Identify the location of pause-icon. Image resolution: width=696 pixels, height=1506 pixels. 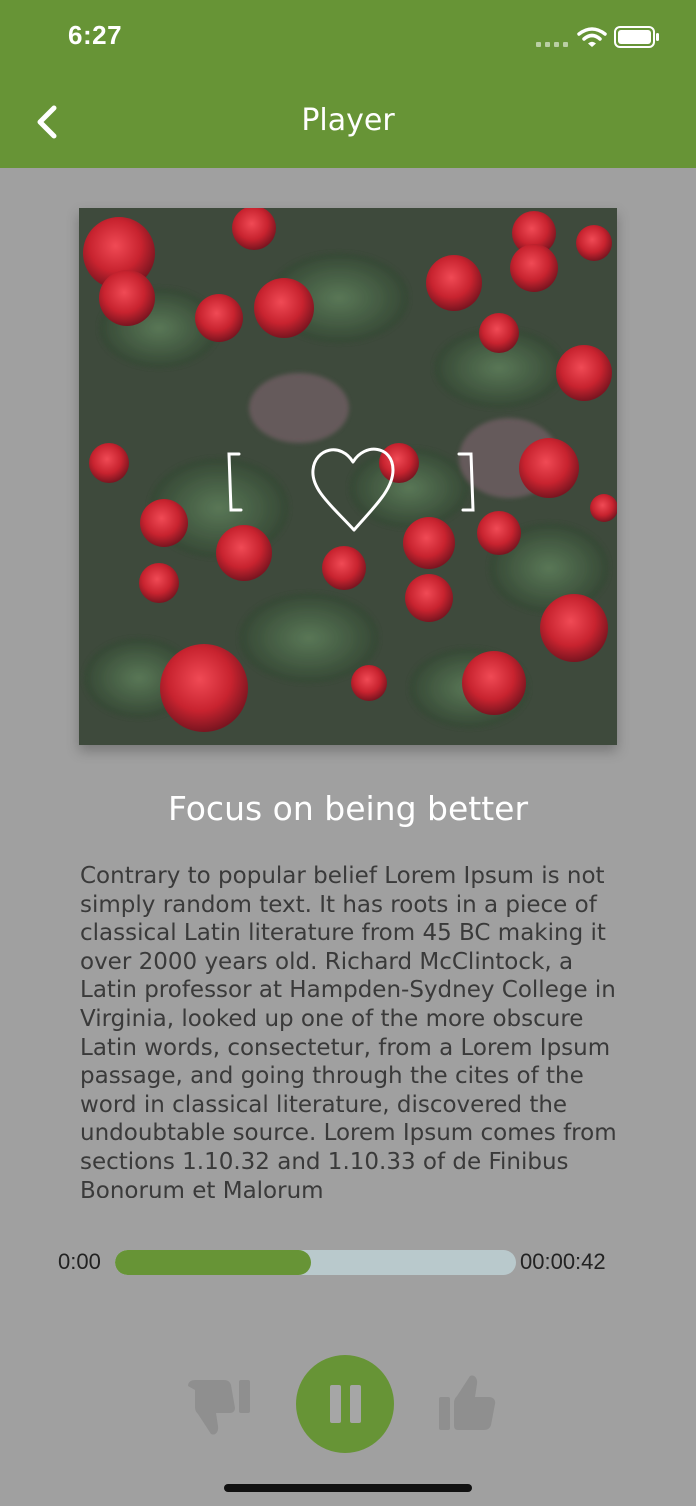
(345, 1404).